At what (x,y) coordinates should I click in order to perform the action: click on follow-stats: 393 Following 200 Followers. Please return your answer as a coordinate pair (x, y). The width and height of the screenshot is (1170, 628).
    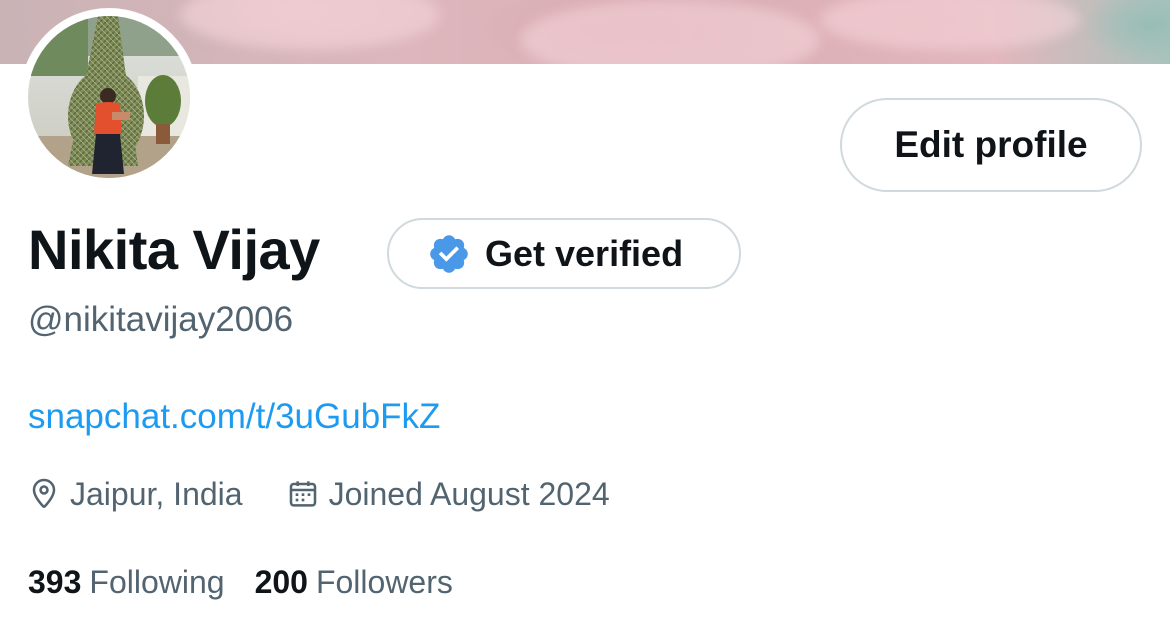
    Looking at the image, I should click on (240, 582).